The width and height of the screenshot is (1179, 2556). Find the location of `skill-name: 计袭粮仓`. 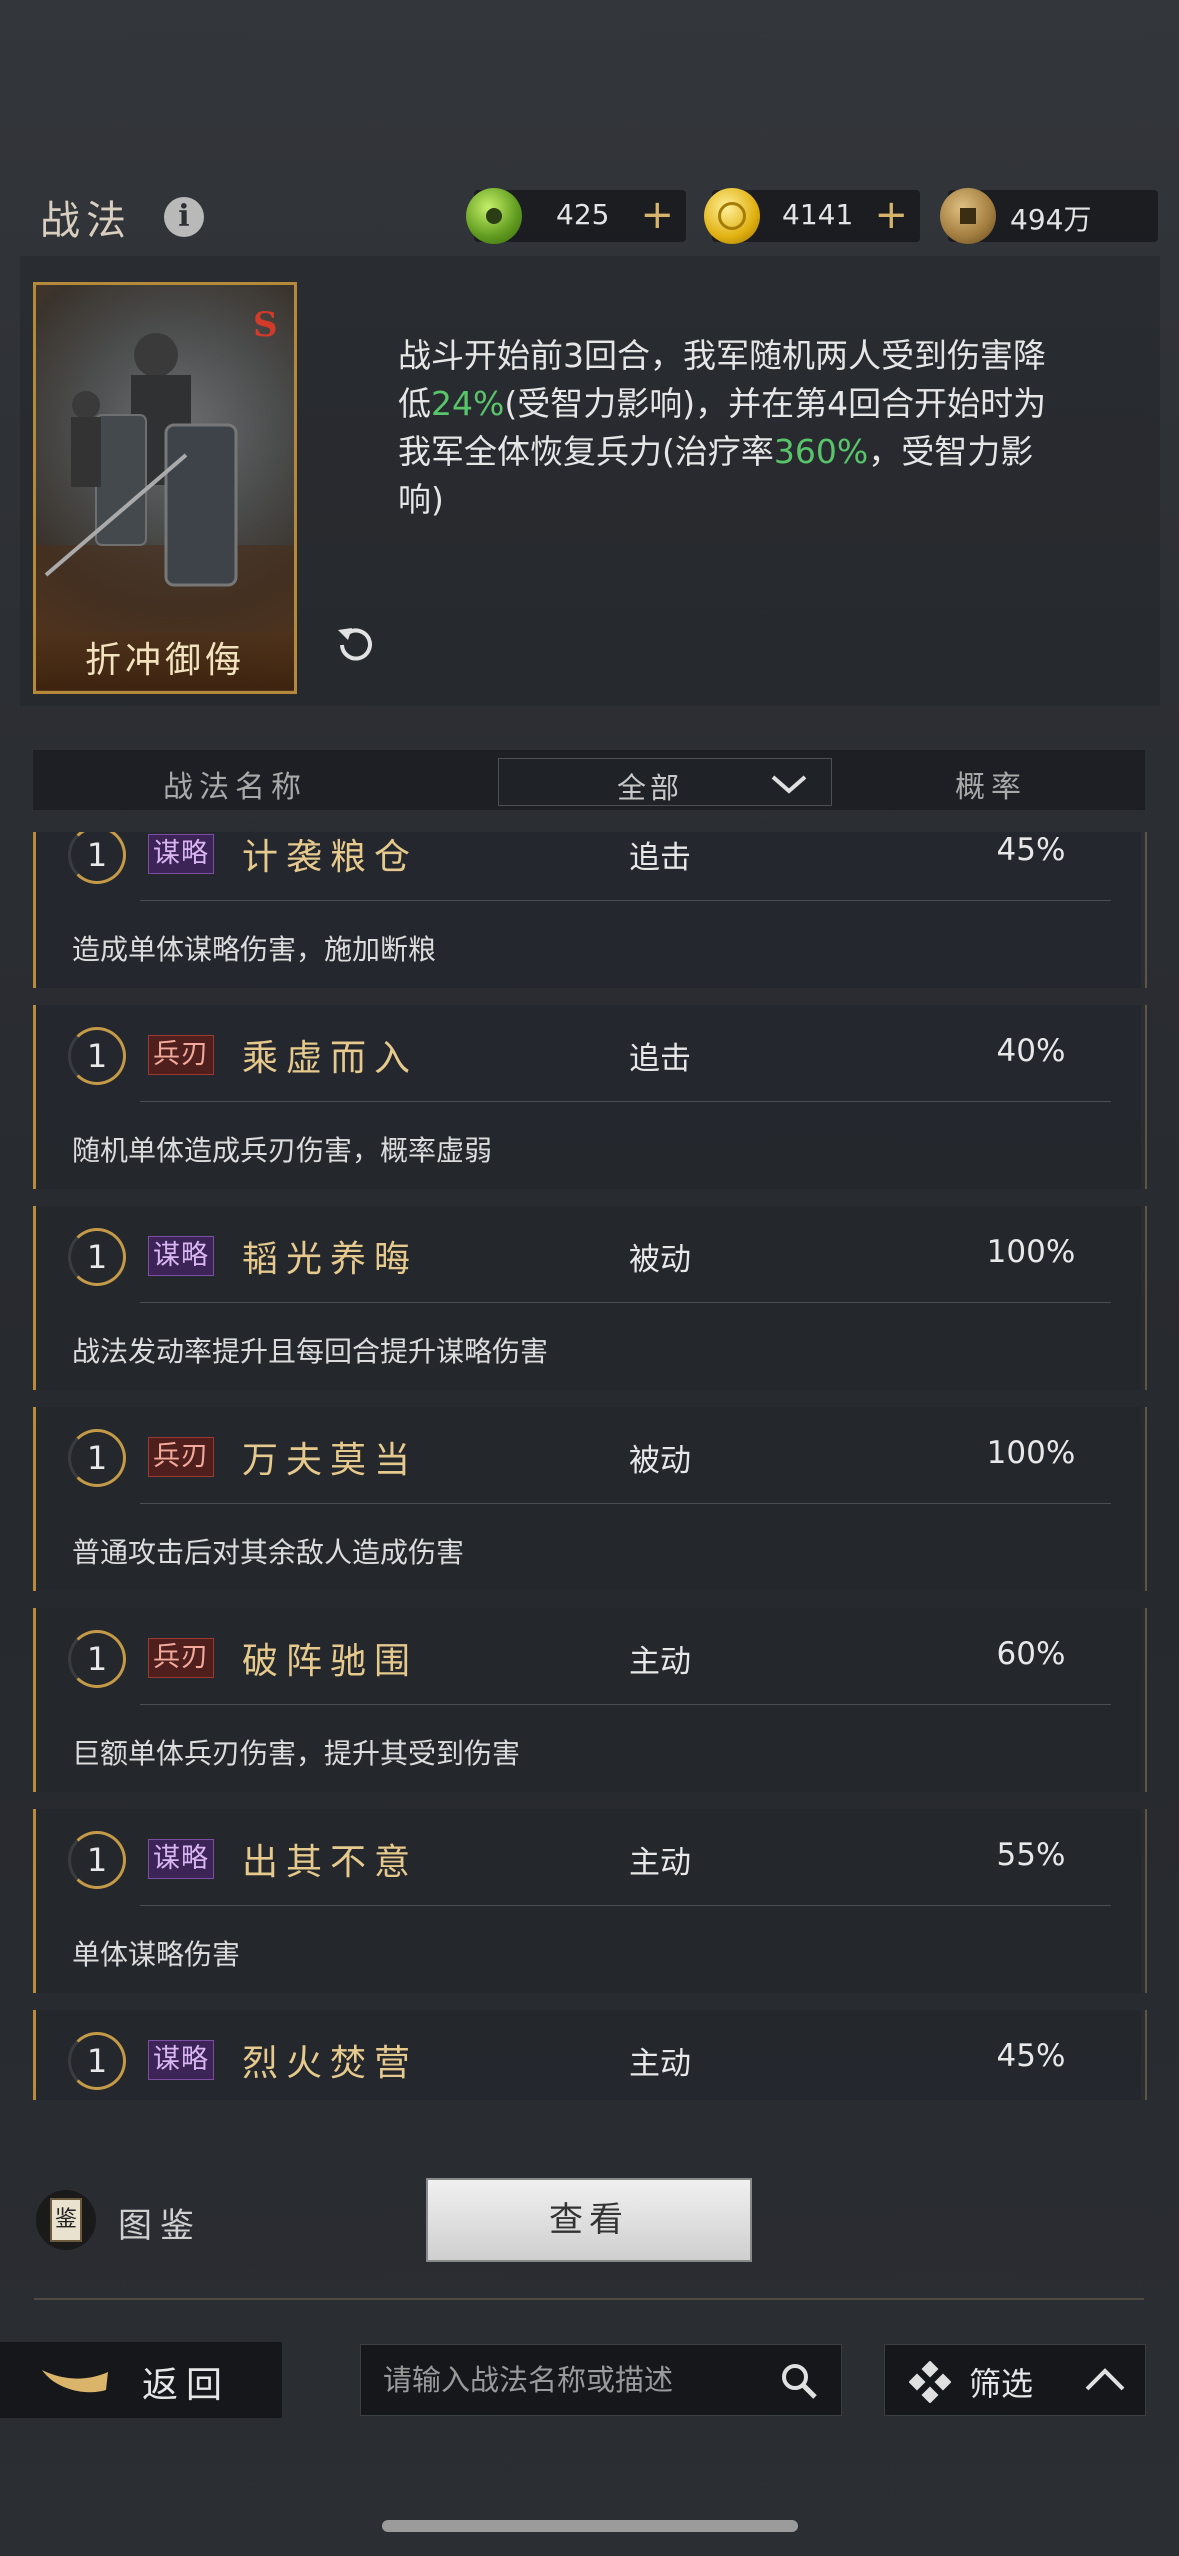

skill-name: 计袭粮仓 is located at coordinates (330, 857).